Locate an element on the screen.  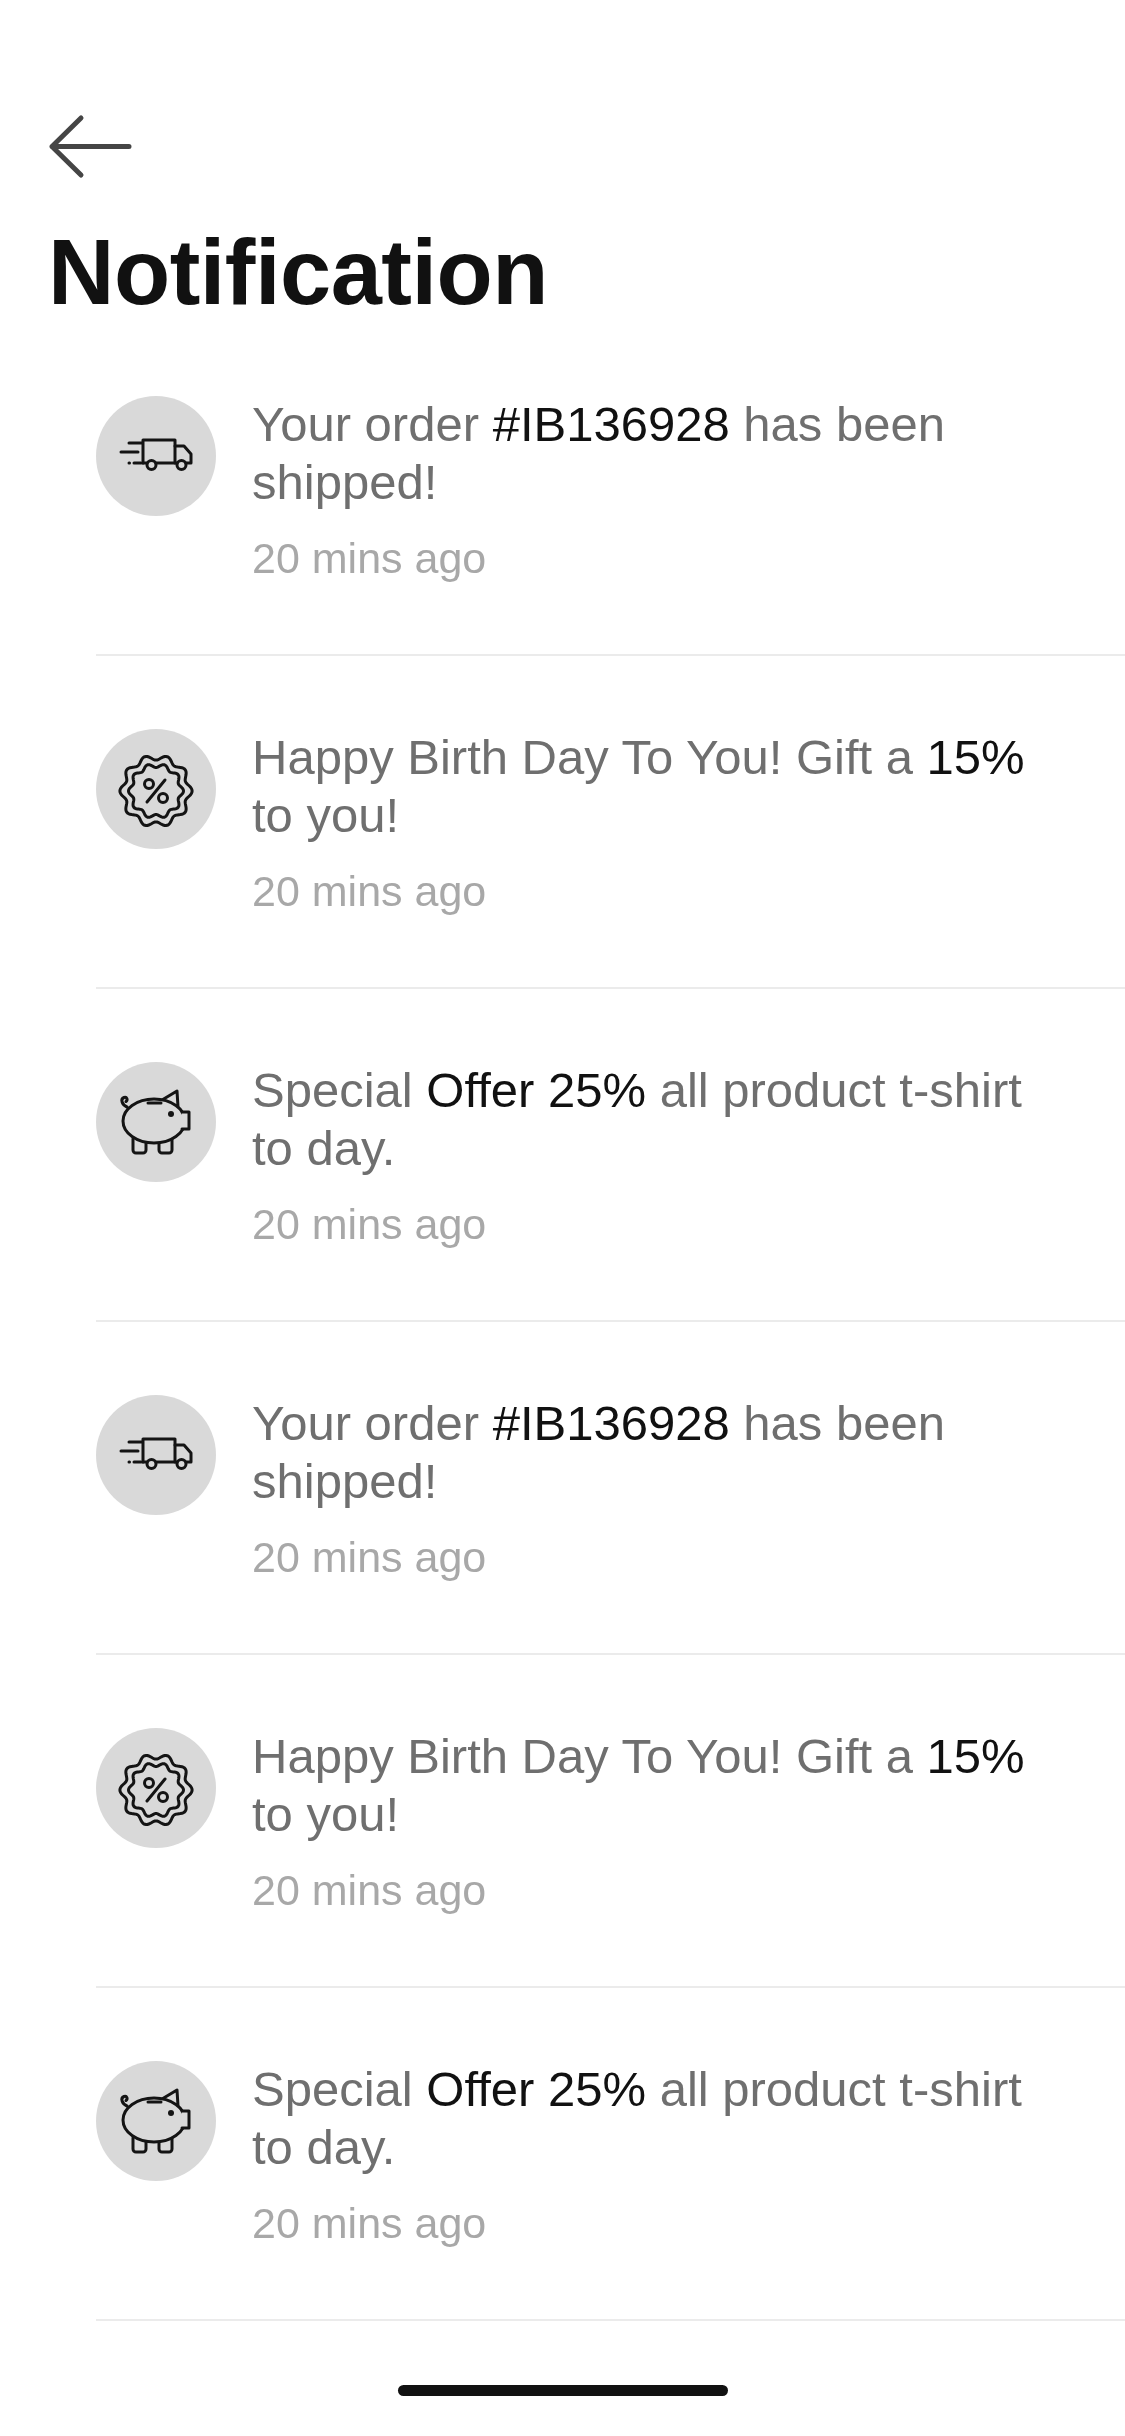
page-title: Notification is located at coordinates (298, 272).